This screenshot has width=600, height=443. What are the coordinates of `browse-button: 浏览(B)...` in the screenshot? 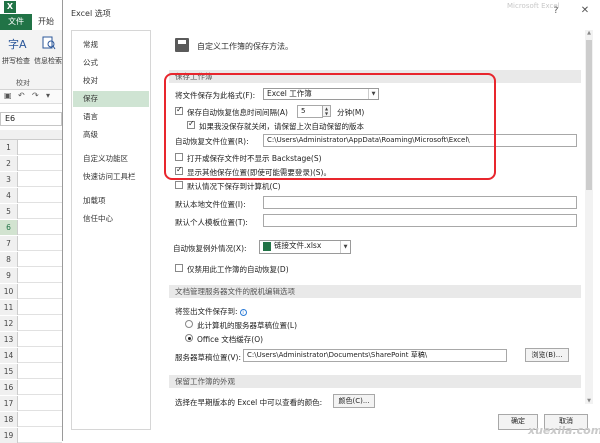 It's located at (547, 355).